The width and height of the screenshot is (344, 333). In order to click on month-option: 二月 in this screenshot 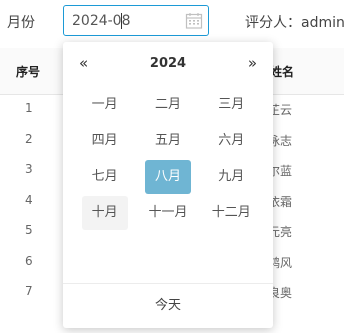, I will do `click(168, 105)`.